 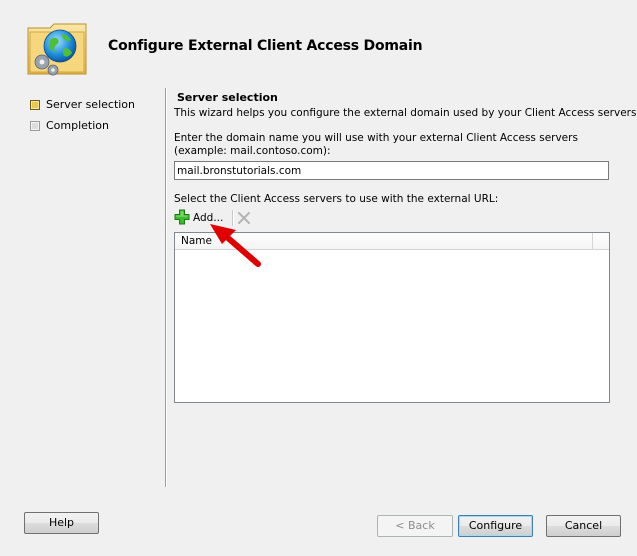 I want to click on divider, so click(x=166, y=287).